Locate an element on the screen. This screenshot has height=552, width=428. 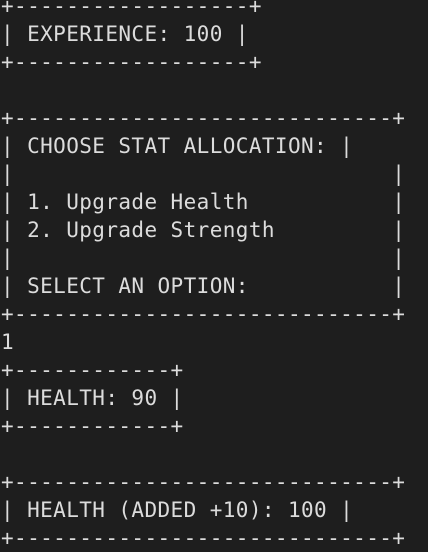
menu-option-upgrade-strength: | 2. Upgrade Strength | is located at coordinates (203, 230).